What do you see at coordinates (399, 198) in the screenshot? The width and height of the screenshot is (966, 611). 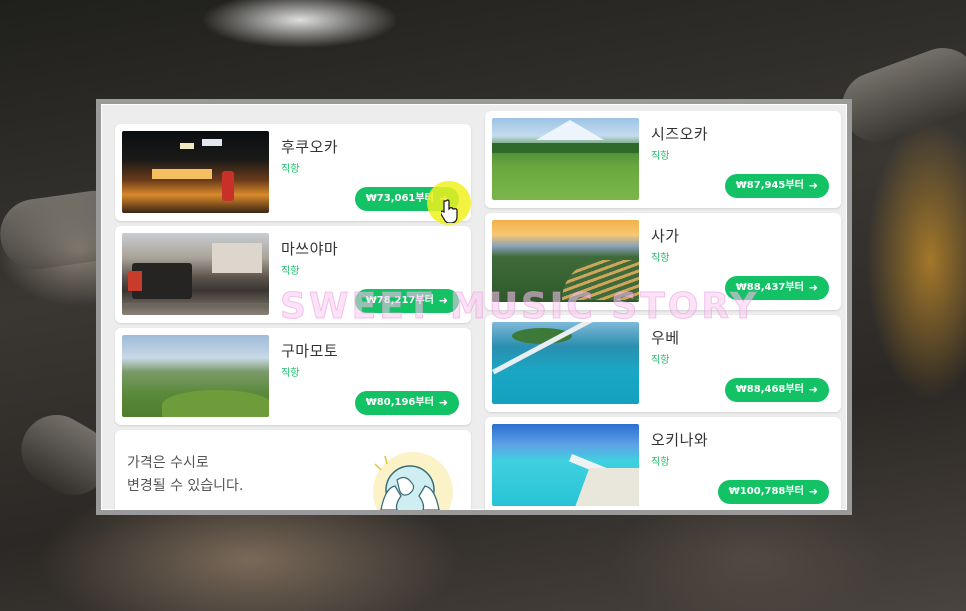 I see `price-label: ₩73,061부터` at bounding box center [399, 198].